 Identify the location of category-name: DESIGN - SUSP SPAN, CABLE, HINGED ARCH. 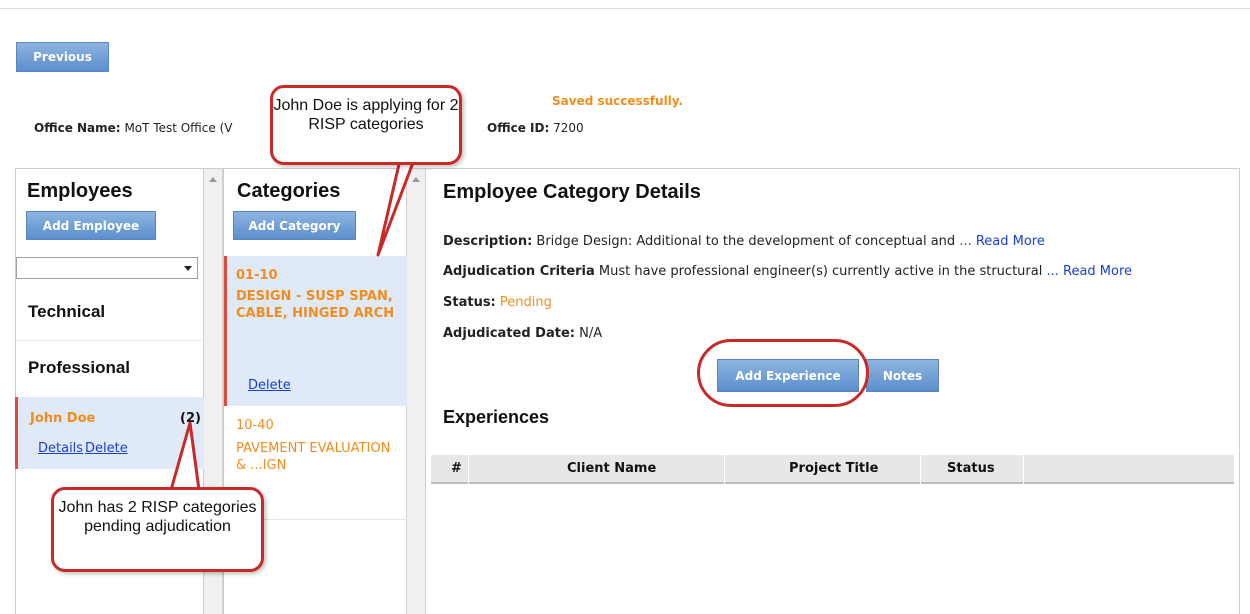
(315, 305).